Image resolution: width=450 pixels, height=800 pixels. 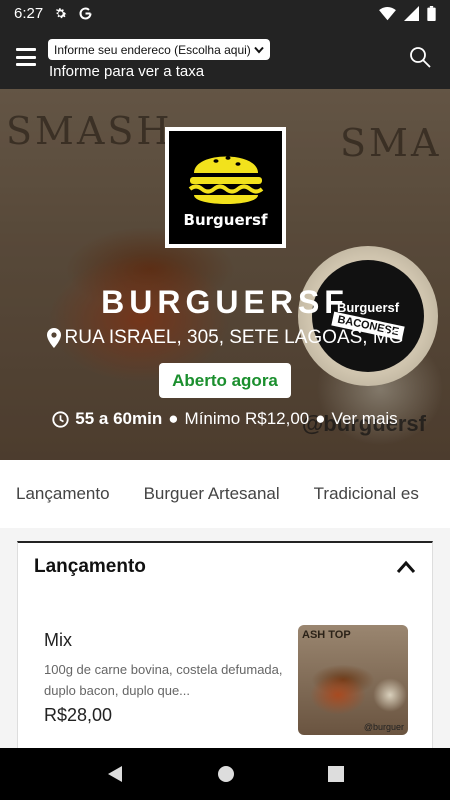 I want to click on product-image-caption: ASH TOP, so click(x=326, y=635).